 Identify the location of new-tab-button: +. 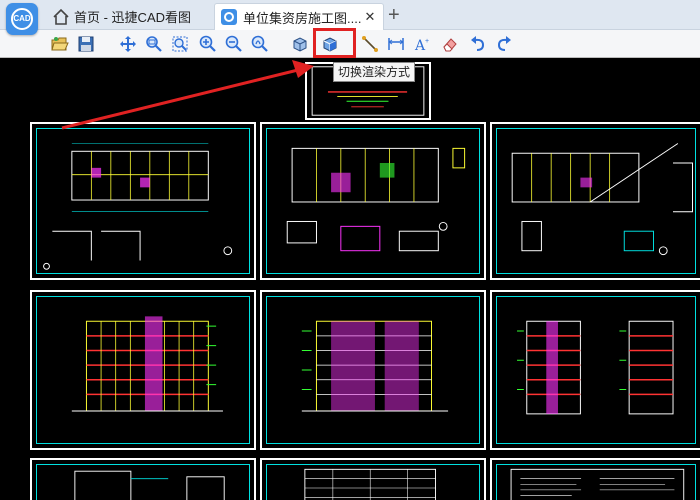
(394, 15).